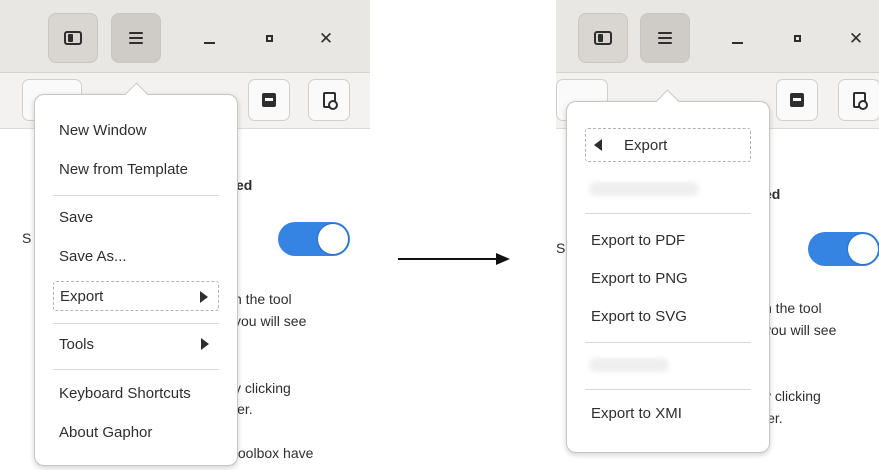 The height and width of the screenshot is (470, 879). Describe the element at coordinates (123, 169) in the screenshot. I see `menu-item-label: New from Template` at that location.